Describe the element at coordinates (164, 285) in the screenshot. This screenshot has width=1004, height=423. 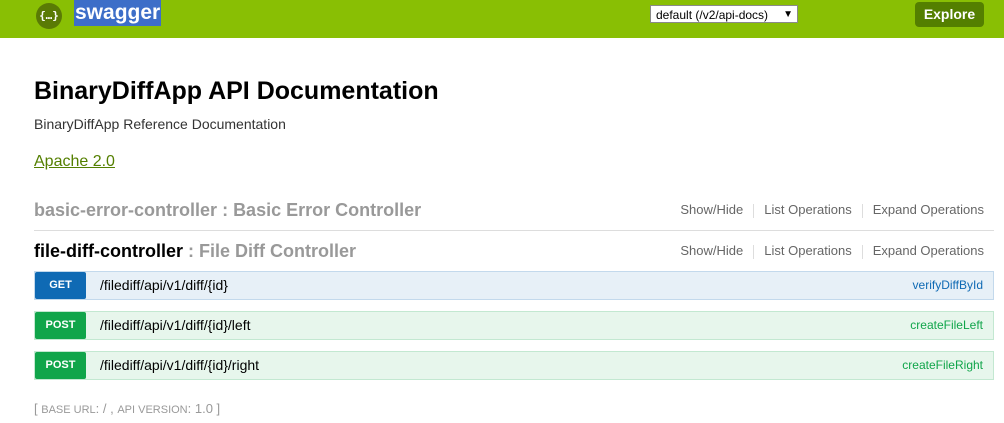
I see `operation-path: /filediff/api/v1/diff/{id}` at that location.